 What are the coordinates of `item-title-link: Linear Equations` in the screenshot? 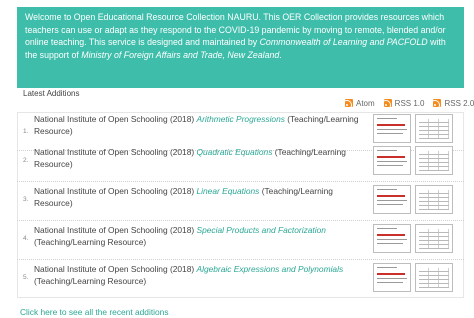 It's located at (228, 191).